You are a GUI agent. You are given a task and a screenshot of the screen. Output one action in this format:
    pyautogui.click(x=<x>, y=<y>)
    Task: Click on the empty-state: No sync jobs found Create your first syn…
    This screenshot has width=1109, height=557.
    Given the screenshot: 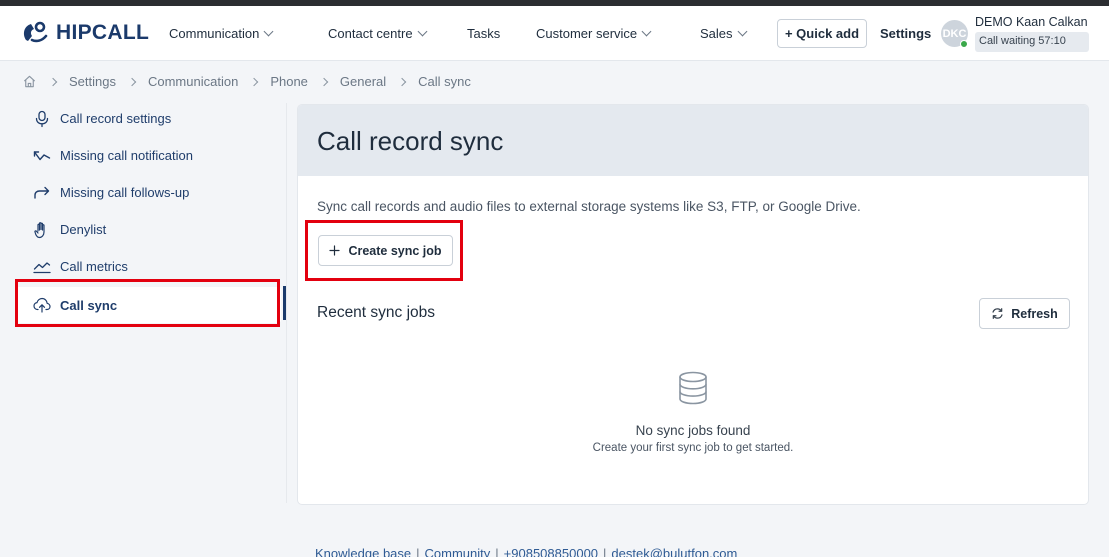 What is the action you would take?
    pyautogui.click(x=693, y=412)
    